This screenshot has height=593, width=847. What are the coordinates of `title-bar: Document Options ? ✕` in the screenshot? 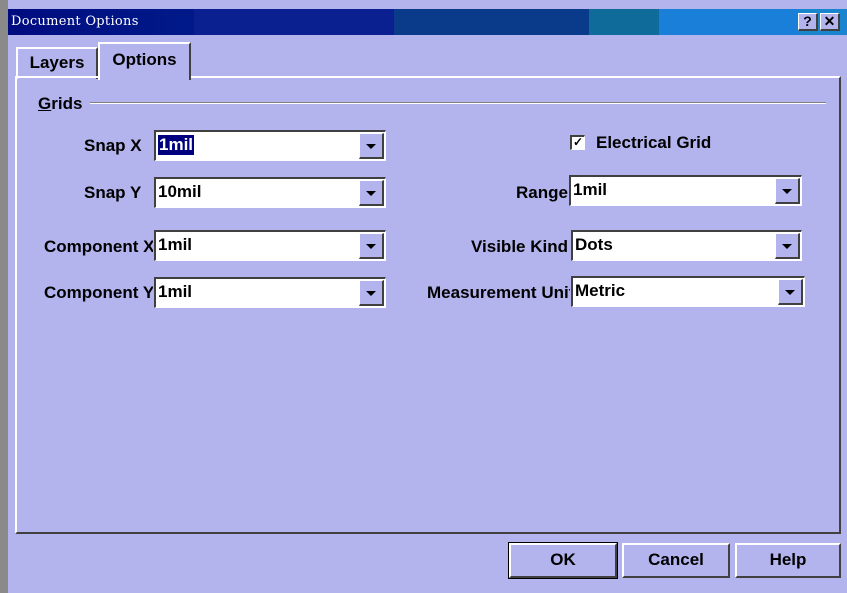 It's located at (427, 22).